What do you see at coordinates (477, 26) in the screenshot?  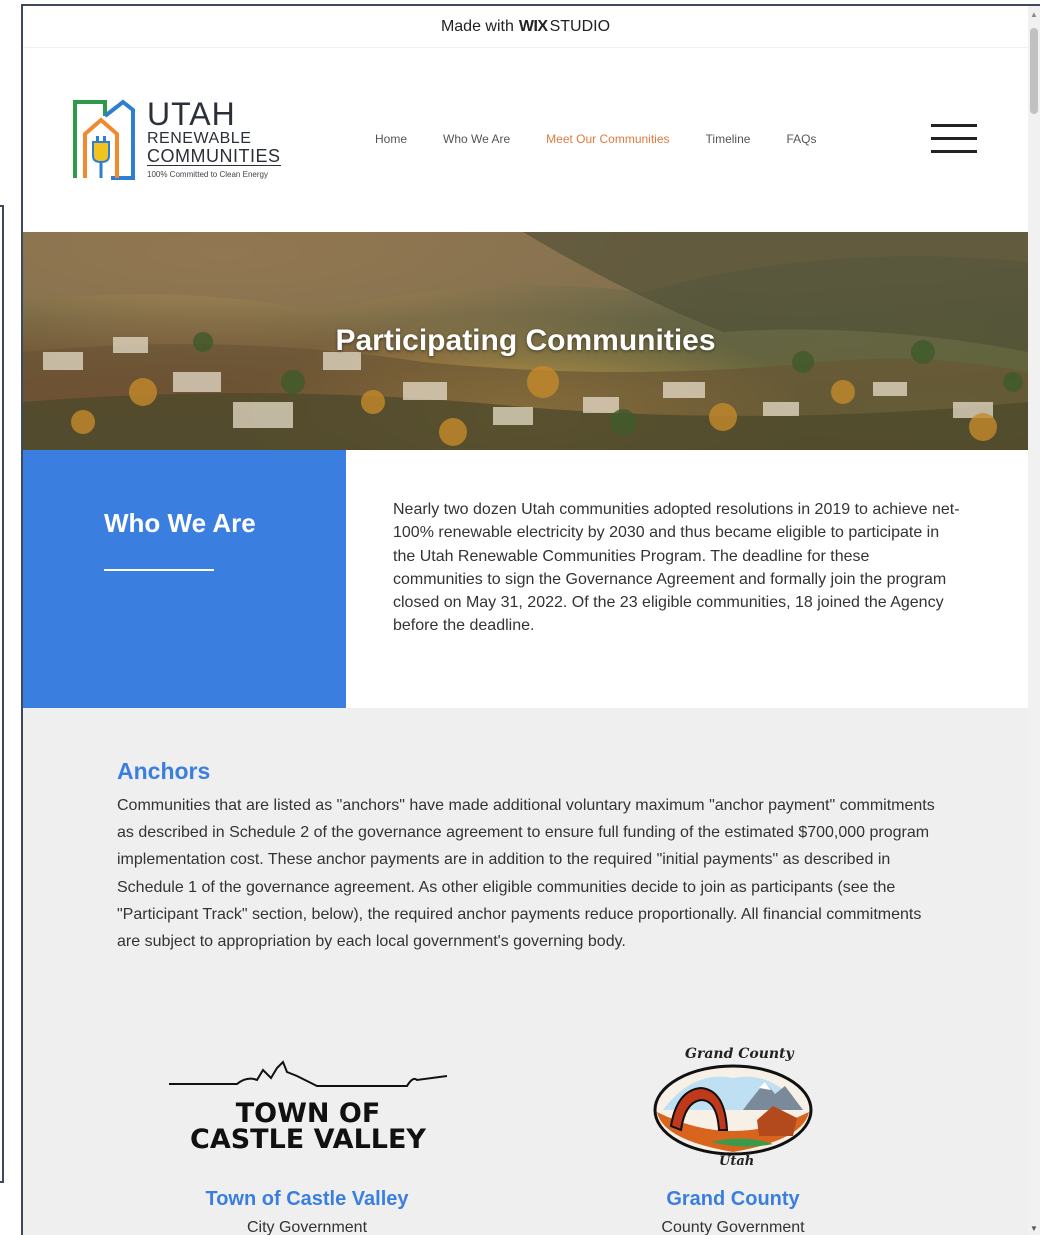 I see `banner-prefix: Made with` at bounding box center [477, 26].